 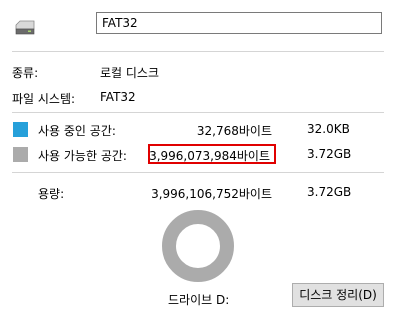 I want to click on used-space-size: 32.0KB, so click(x=328, y=129).